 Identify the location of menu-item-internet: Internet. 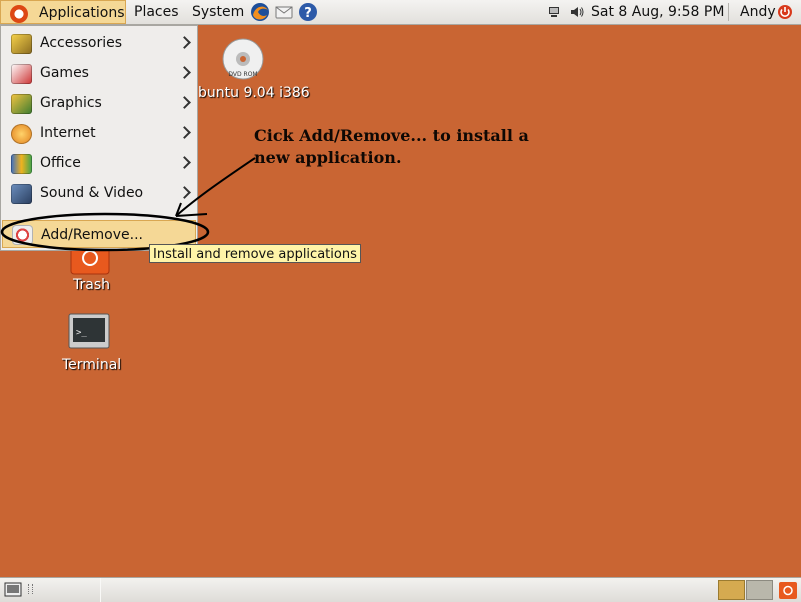
(99, 133).